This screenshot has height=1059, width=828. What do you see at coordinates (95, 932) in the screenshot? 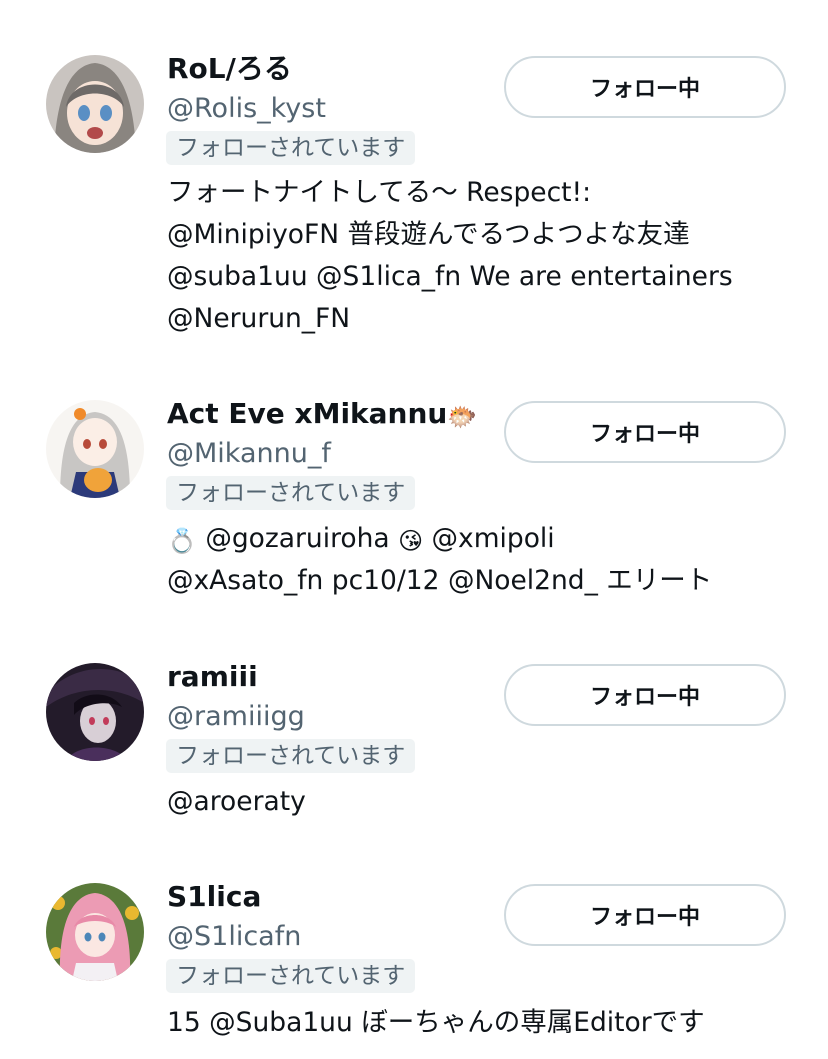
I see `avatar` at bounding box center [95, 932].